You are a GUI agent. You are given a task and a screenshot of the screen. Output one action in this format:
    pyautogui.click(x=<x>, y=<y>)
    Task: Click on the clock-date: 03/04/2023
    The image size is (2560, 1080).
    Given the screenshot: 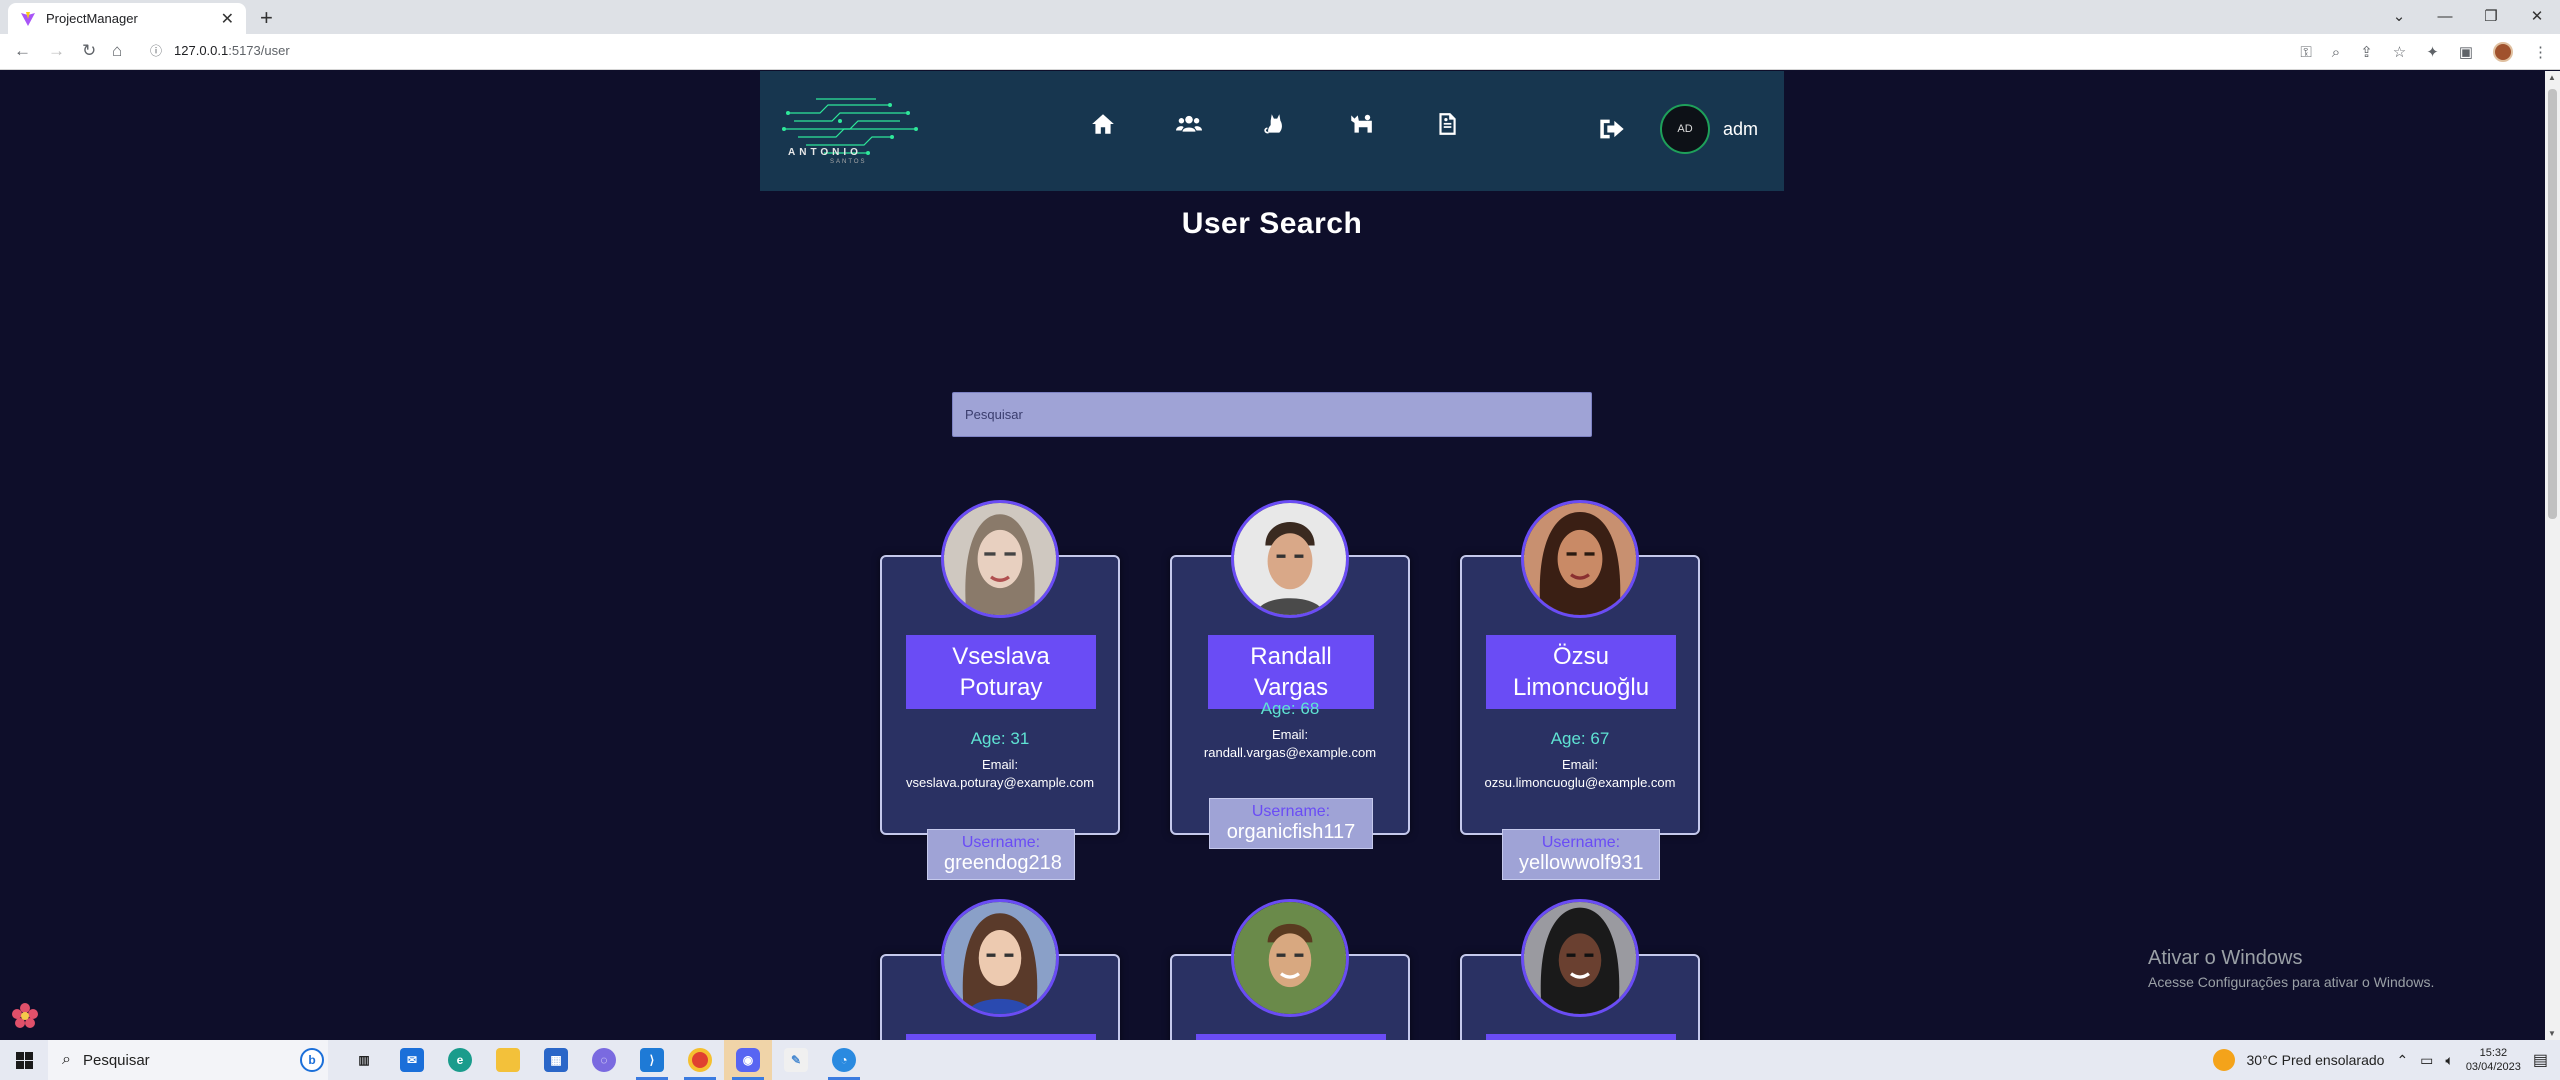 What is the action you would take?
    pyautogui.click(x=2493, y=1067)
    